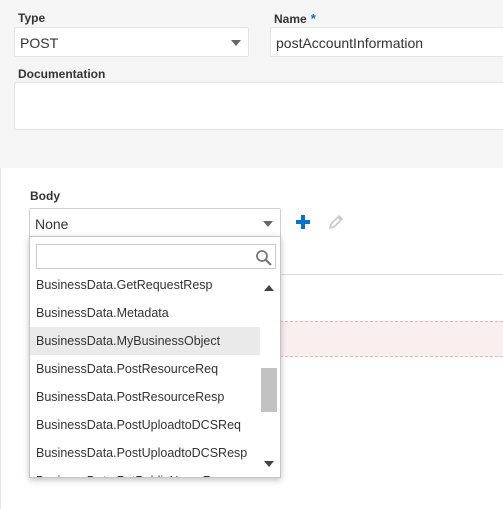 This screenshot has width=503, height=509. What do you see at coordinates (145, 285) in the screenshot?
I see `list-item: BusinessData.GetRequestResp` at bounding box center [145, 285].